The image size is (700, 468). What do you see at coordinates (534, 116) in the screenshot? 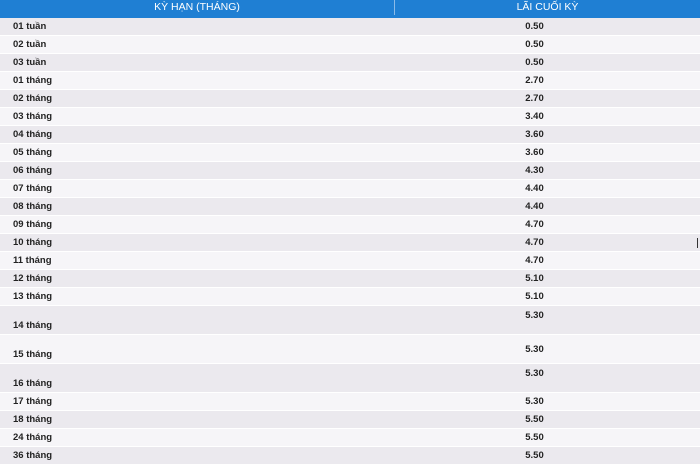
I see `rate-value: 3.40` at bounding box center [534, 116].